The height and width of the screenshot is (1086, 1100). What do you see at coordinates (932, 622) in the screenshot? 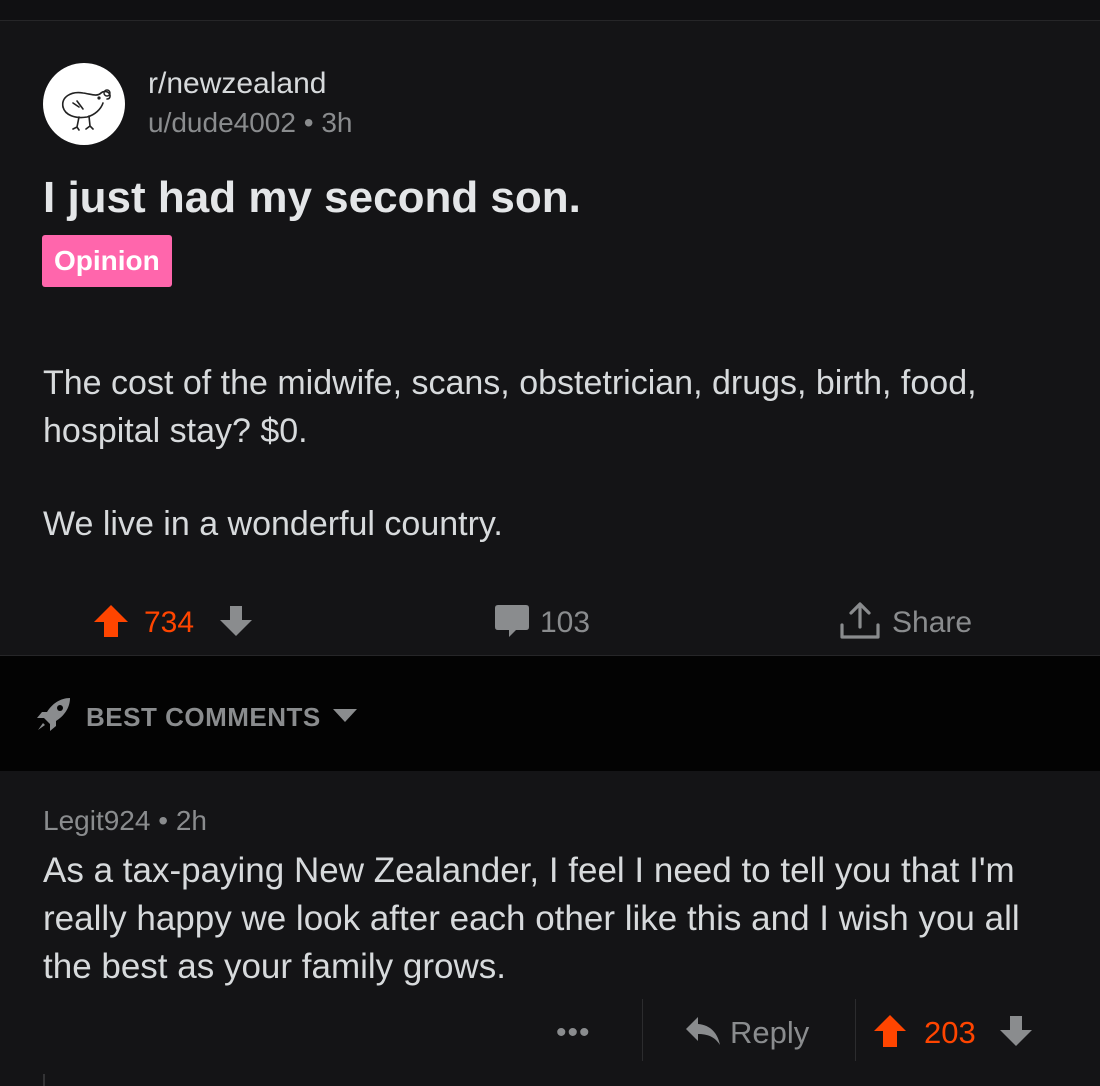
I see `share-label: Share` at bounding box center [932, 622].